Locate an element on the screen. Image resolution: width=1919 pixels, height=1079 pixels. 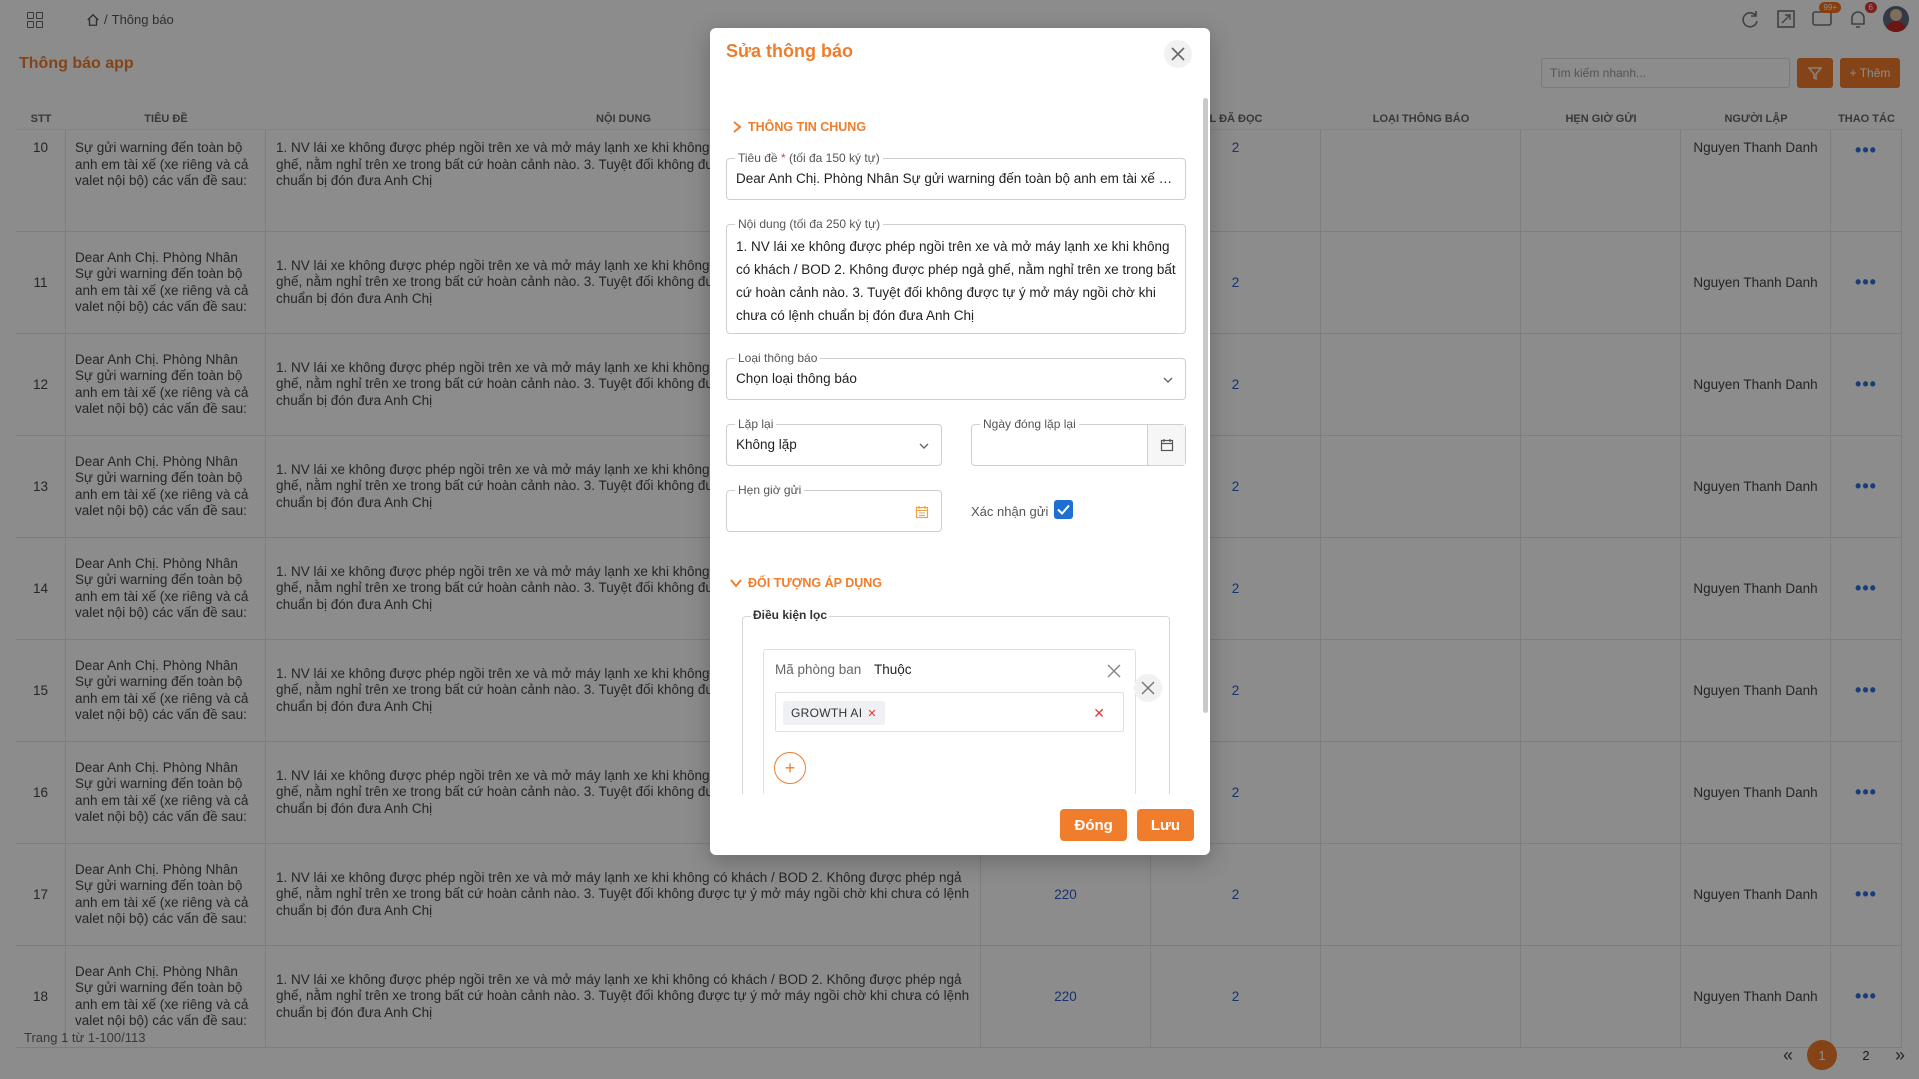
condition-row: Mã phòng ban Thuộc GROWTH AI ✕ ✕ + is located at coordinates (949, 721).